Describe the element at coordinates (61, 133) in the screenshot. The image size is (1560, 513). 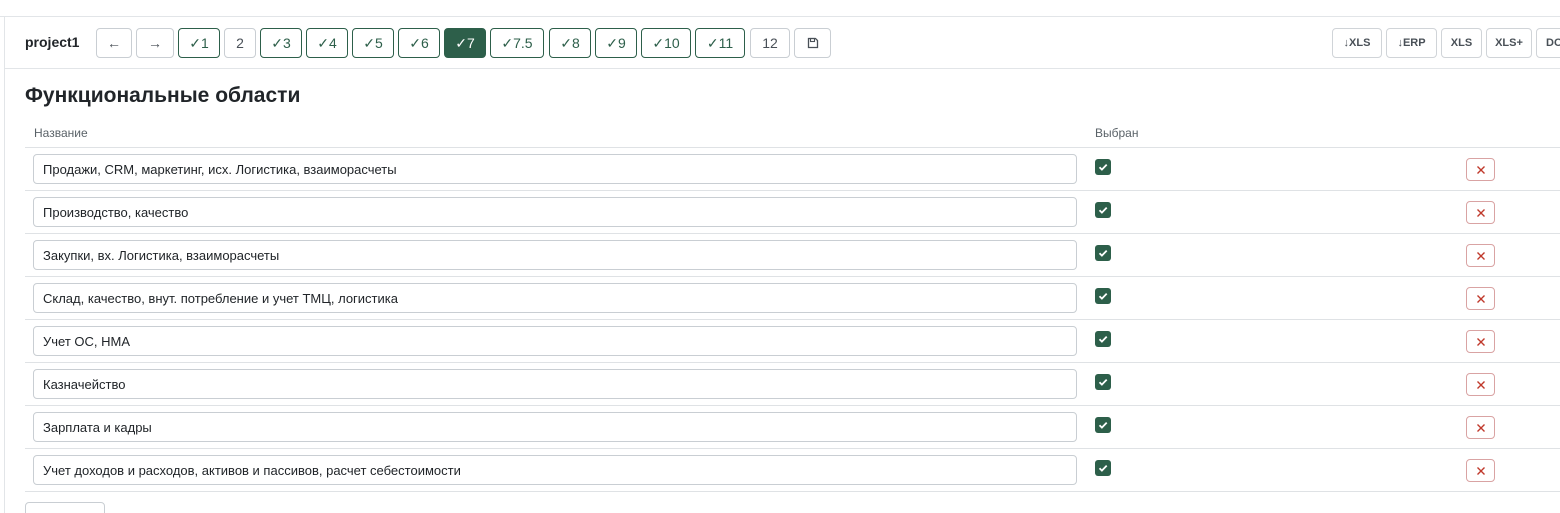
I see `column-header-name: Название` at that location.